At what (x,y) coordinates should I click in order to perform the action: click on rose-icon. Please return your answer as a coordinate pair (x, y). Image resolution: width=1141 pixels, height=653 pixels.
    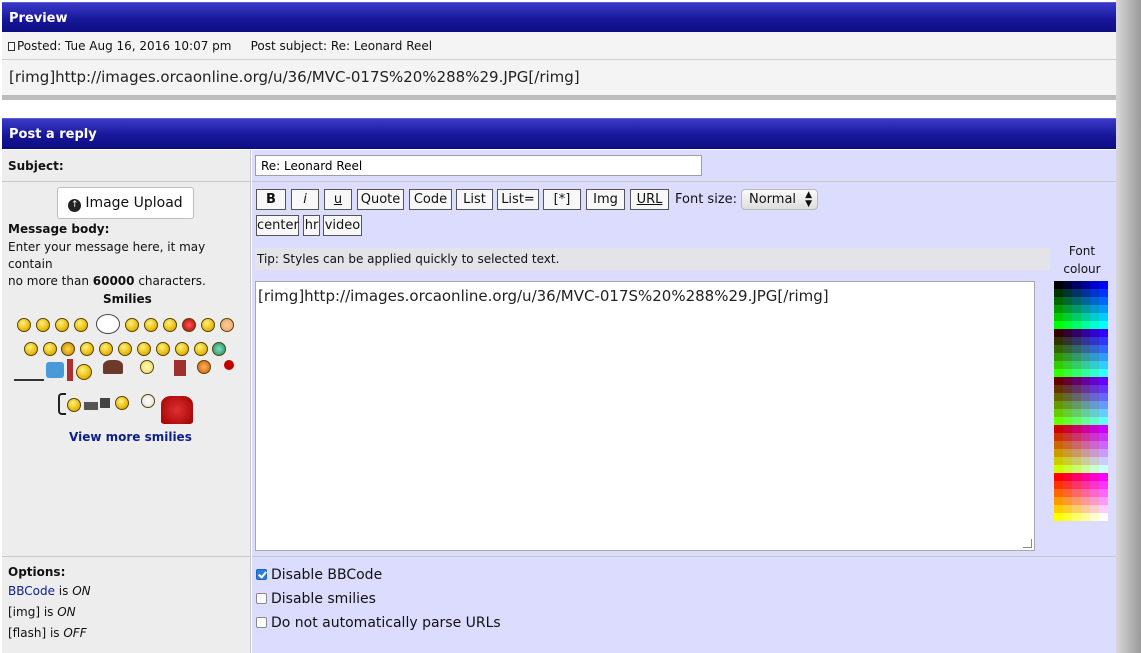
    Looking at the image, I should click on (229, 365).